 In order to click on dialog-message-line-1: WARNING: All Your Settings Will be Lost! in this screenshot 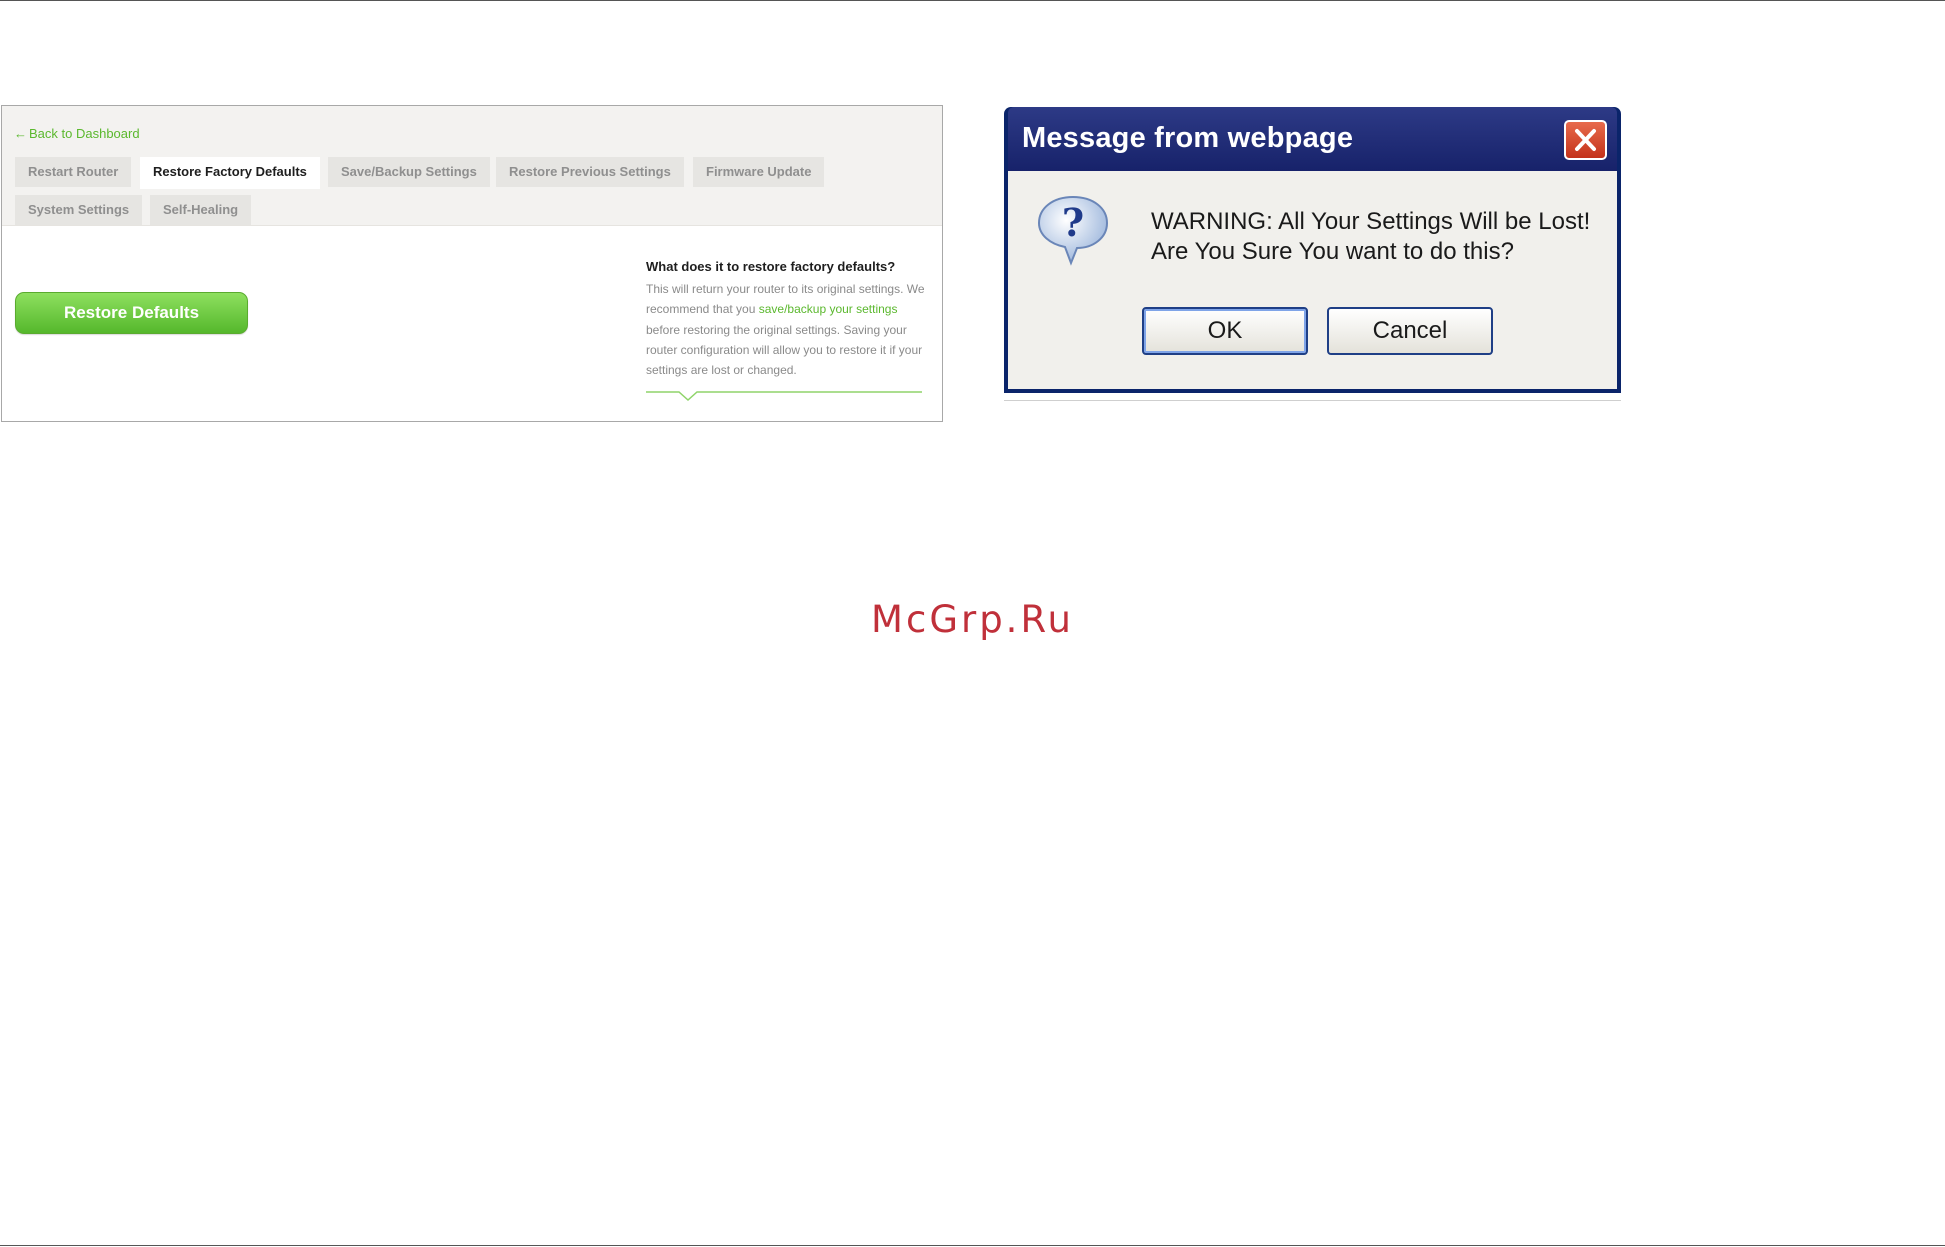, I will do `click(1371, 221)`.